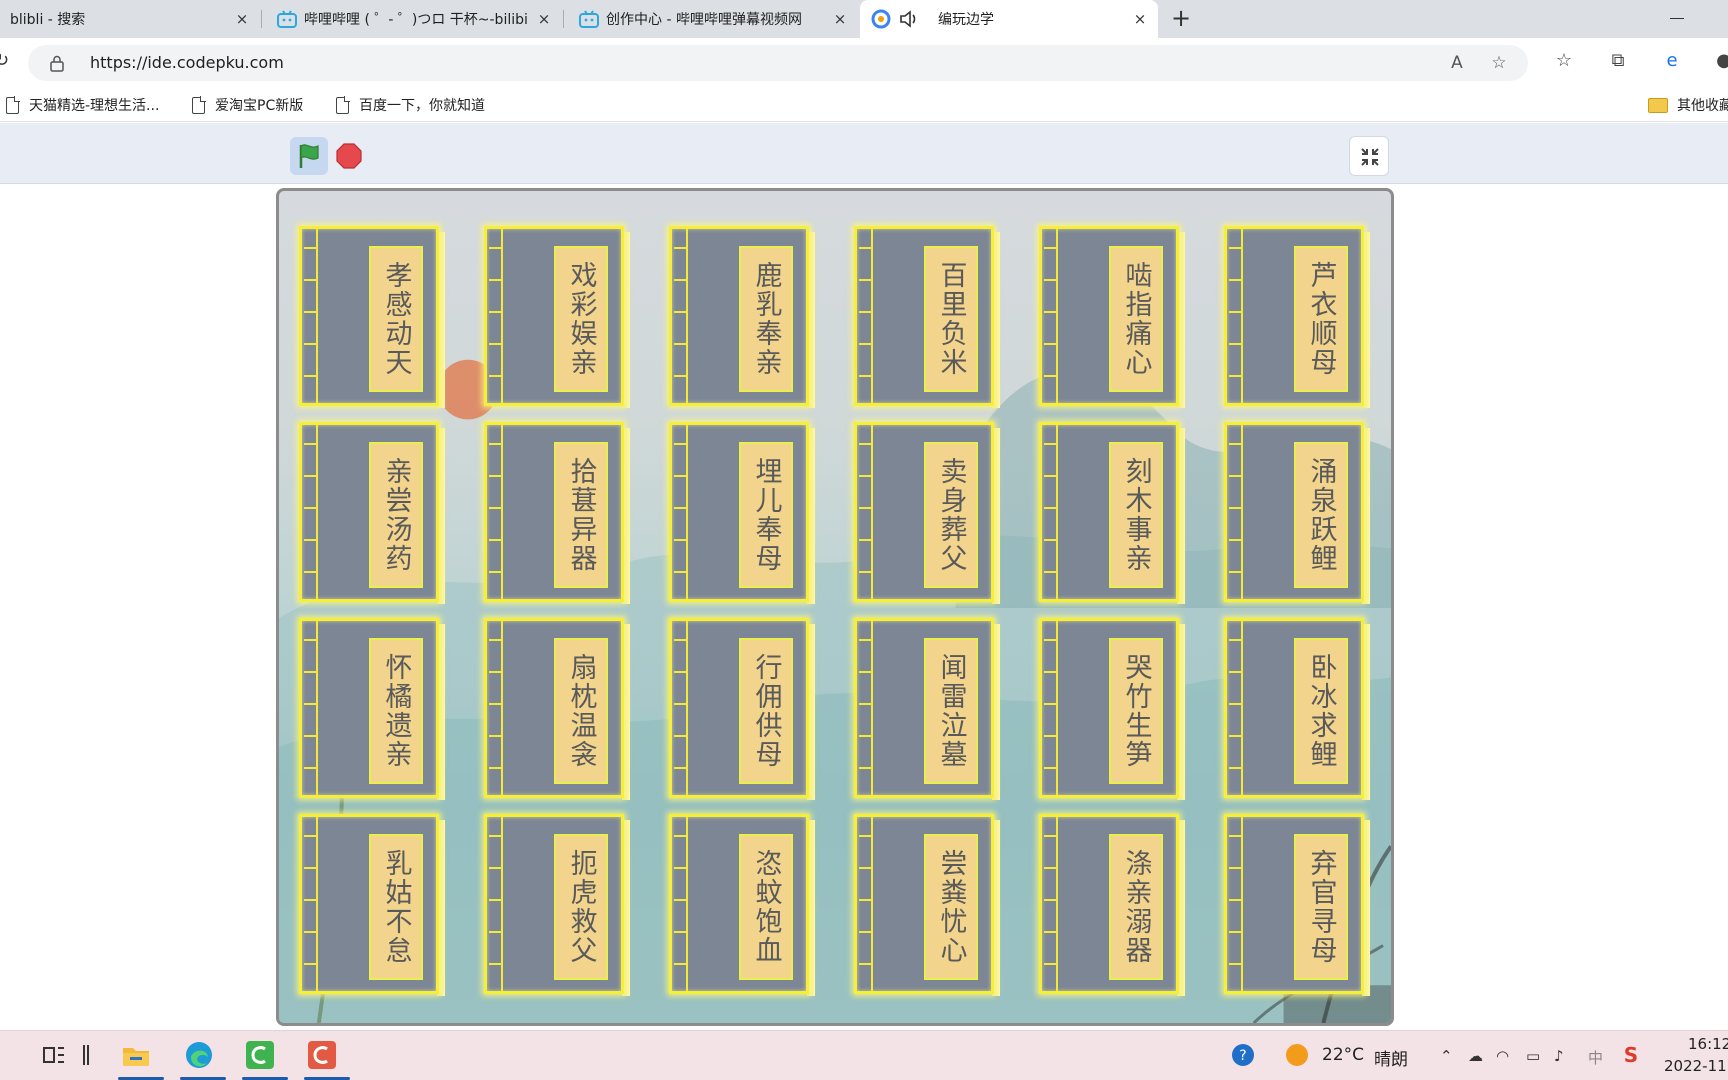 This screenshot has width=1728, height=1080. What do you see at coordinates (57, 63) in the screenshot?
I see `lock-icon` at bounding box center [57, 63].